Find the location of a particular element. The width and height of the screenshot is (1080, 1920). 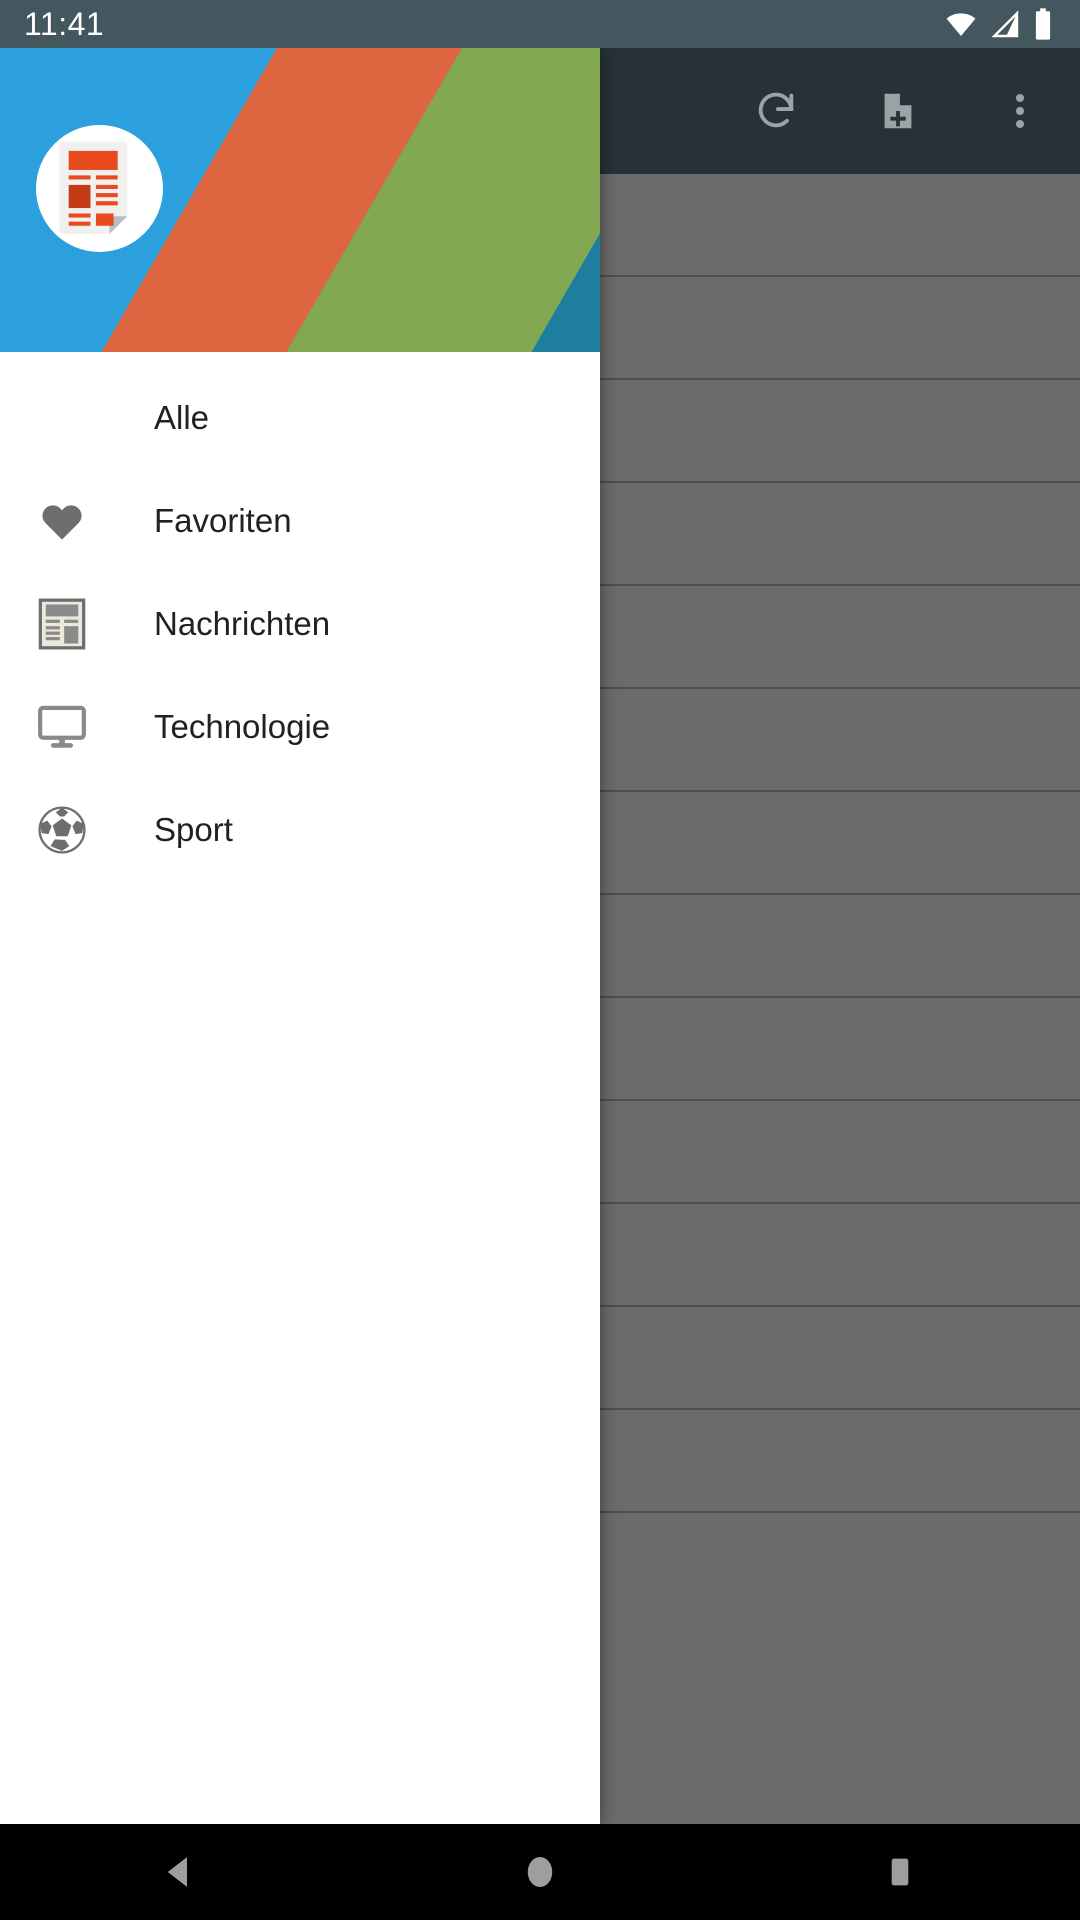

newspaper-document-icon is located at coordinates (92, 187).